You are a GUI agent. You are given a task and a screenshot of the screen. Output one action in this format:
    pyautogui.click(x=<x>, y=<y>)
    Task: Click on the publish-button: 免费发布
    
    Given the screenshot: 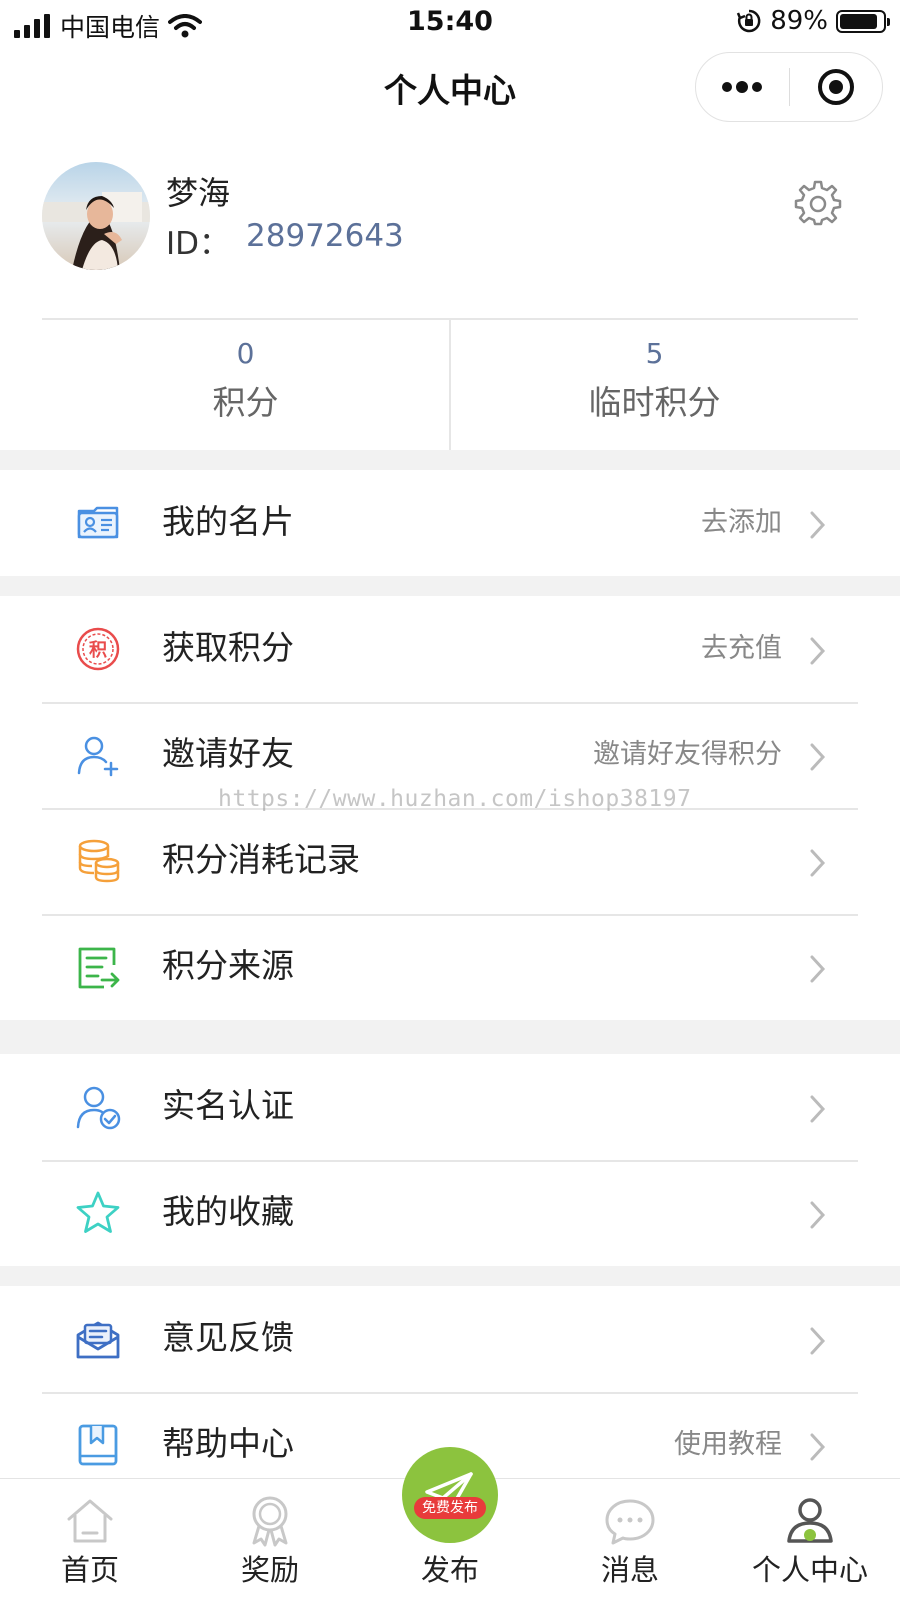 What is the action you would take?
    pyautogui.click(x=450, y=1495)
    